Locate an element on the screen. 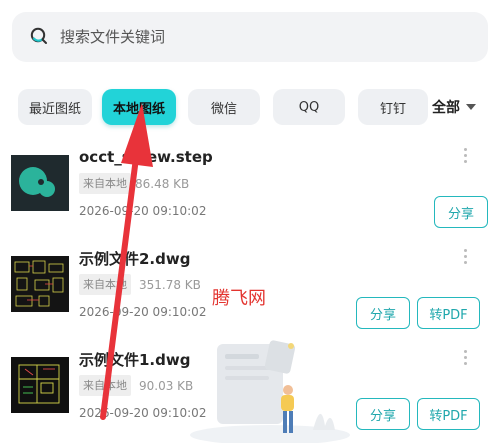 The height and width of the screenshot is (443, 491). tab-local: 本地图纸 is located at coordinates (139, 107).